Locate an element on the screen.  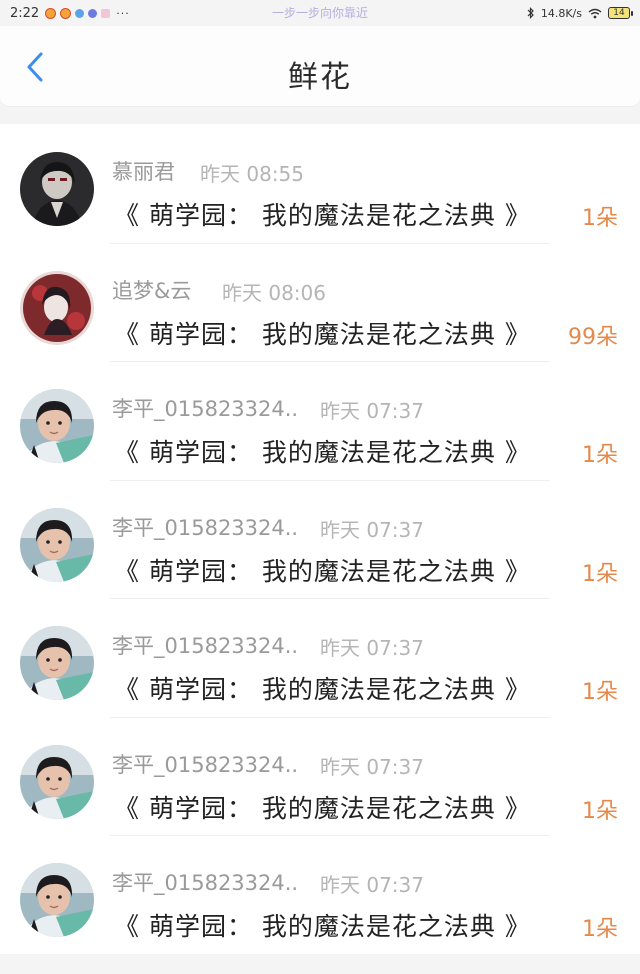
status-left: 2:22 ··· is located at coordinates (65, 13).